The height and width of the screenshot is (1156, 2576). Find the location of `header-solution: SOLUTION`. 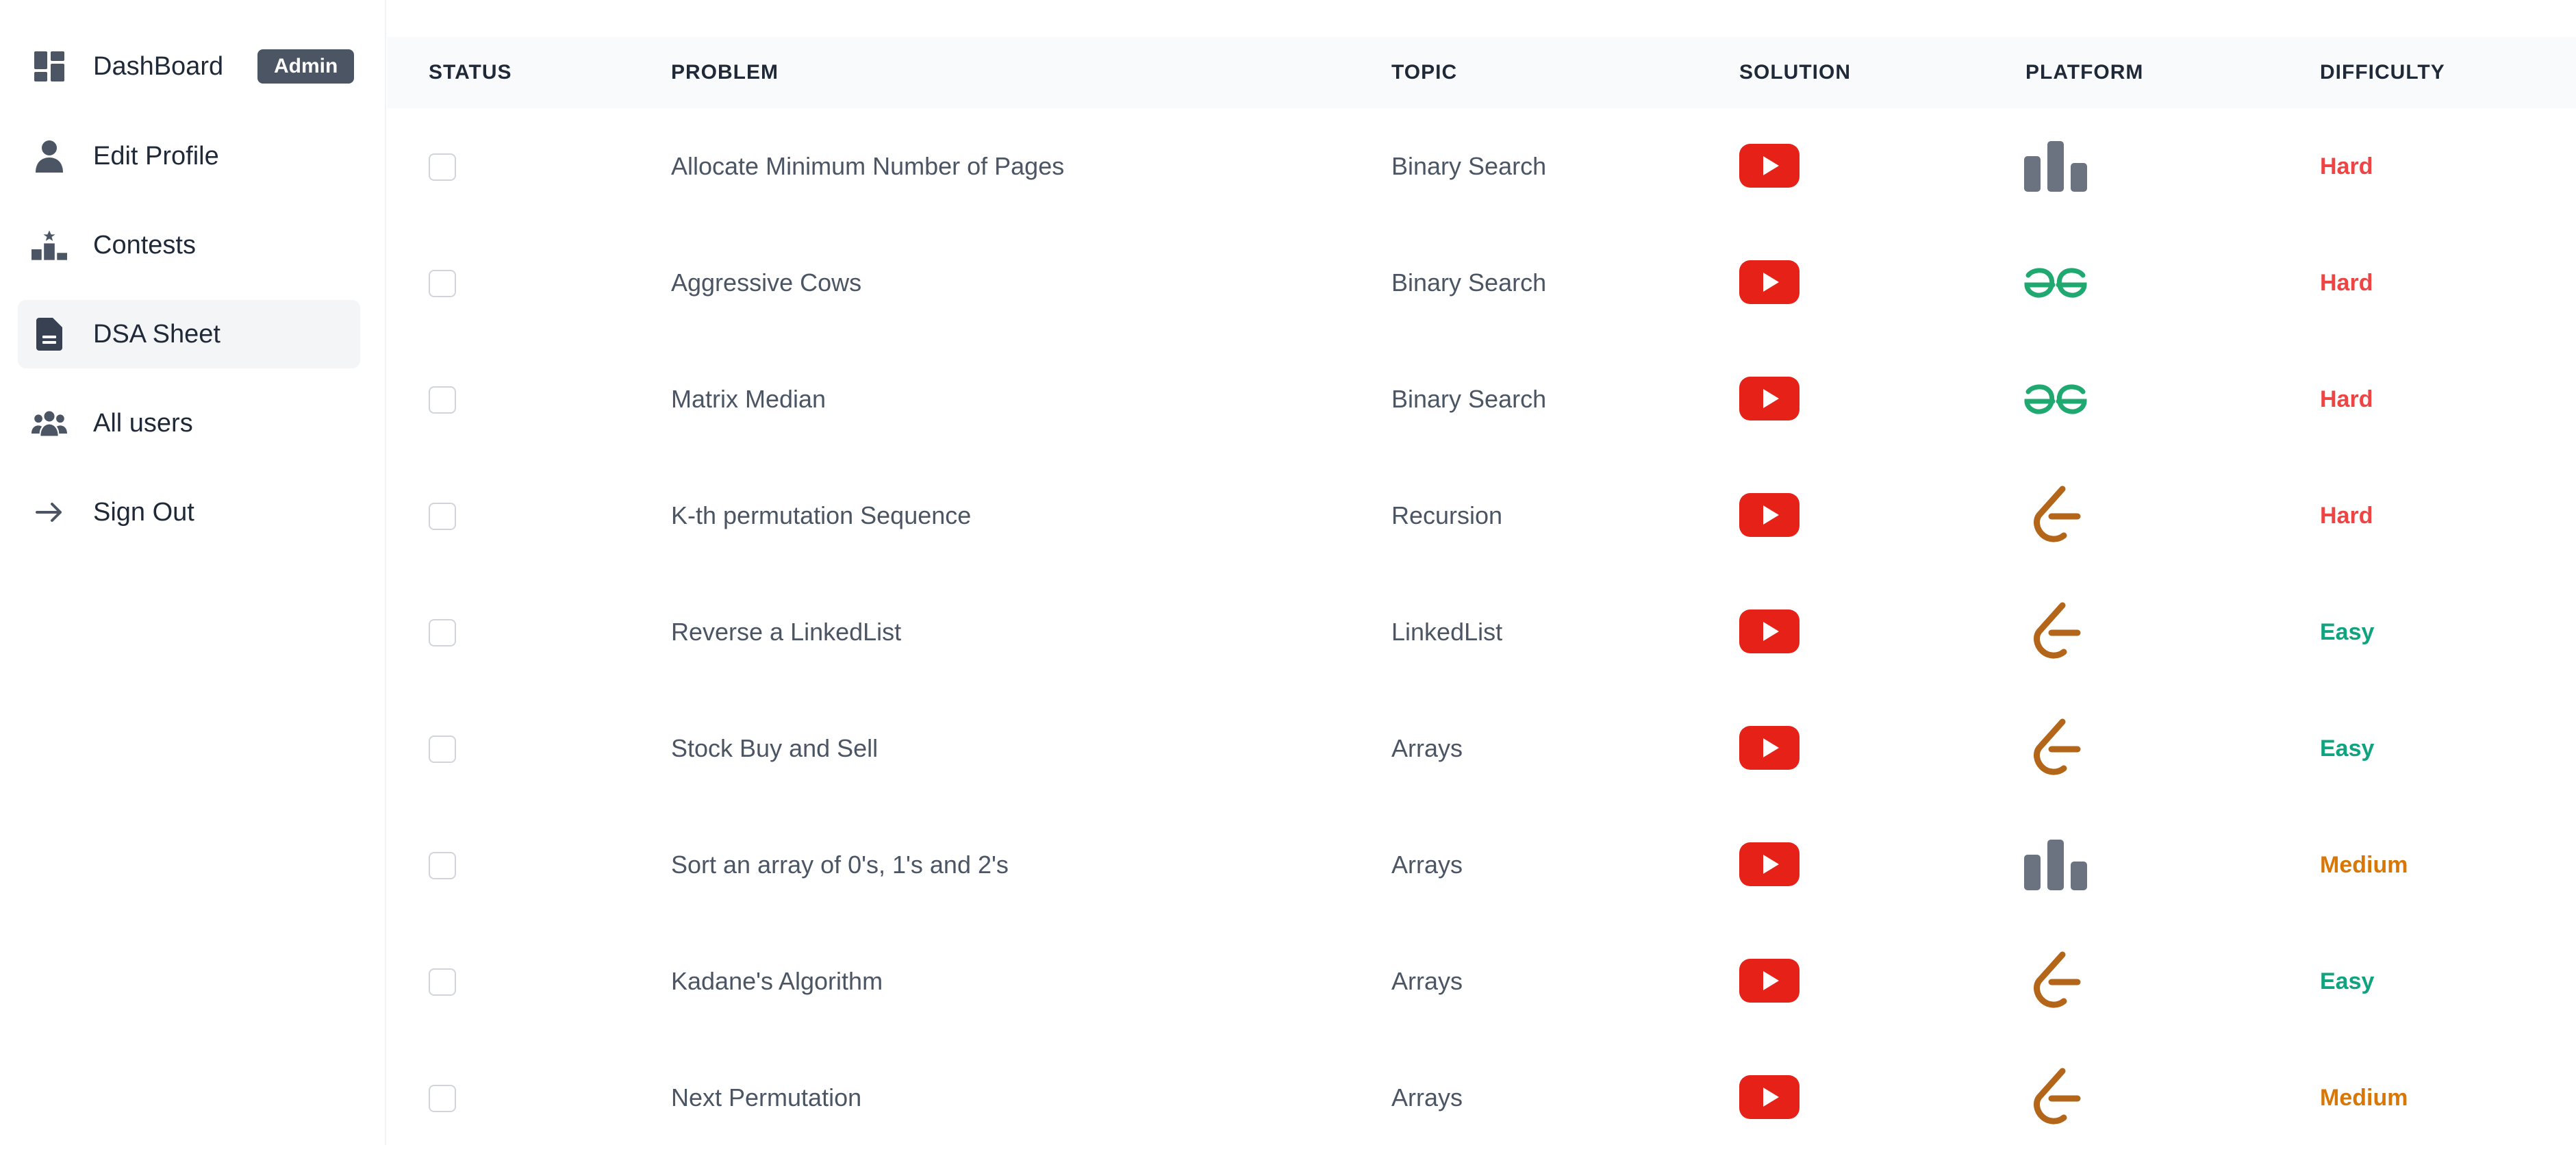

header-solution: SOLUTION is located at coordinates (1795, 72).